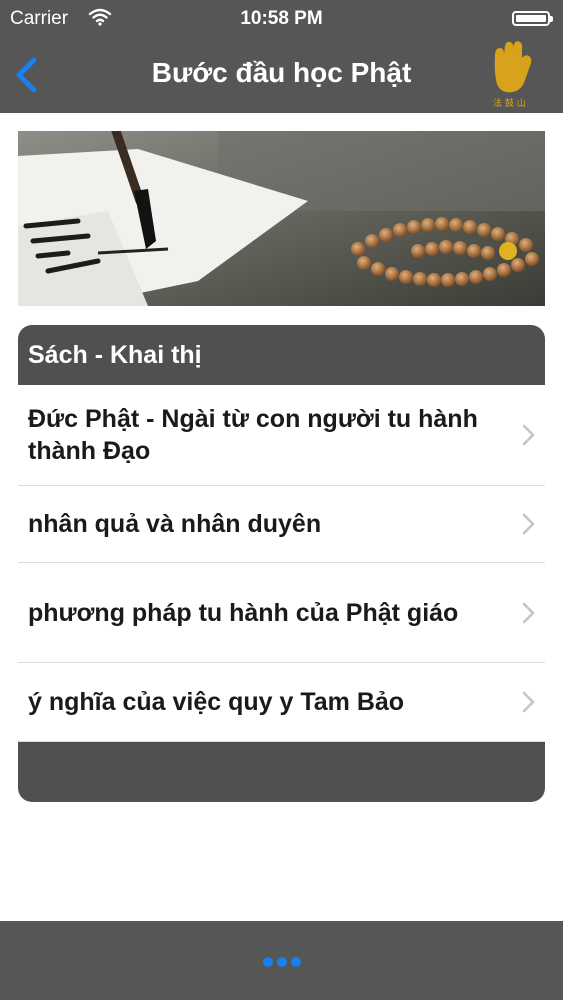  I want to click on navigation-header: Carrier 10:58 PM Bước đầu học Phật 法 鼓 山, so click(281, 56).